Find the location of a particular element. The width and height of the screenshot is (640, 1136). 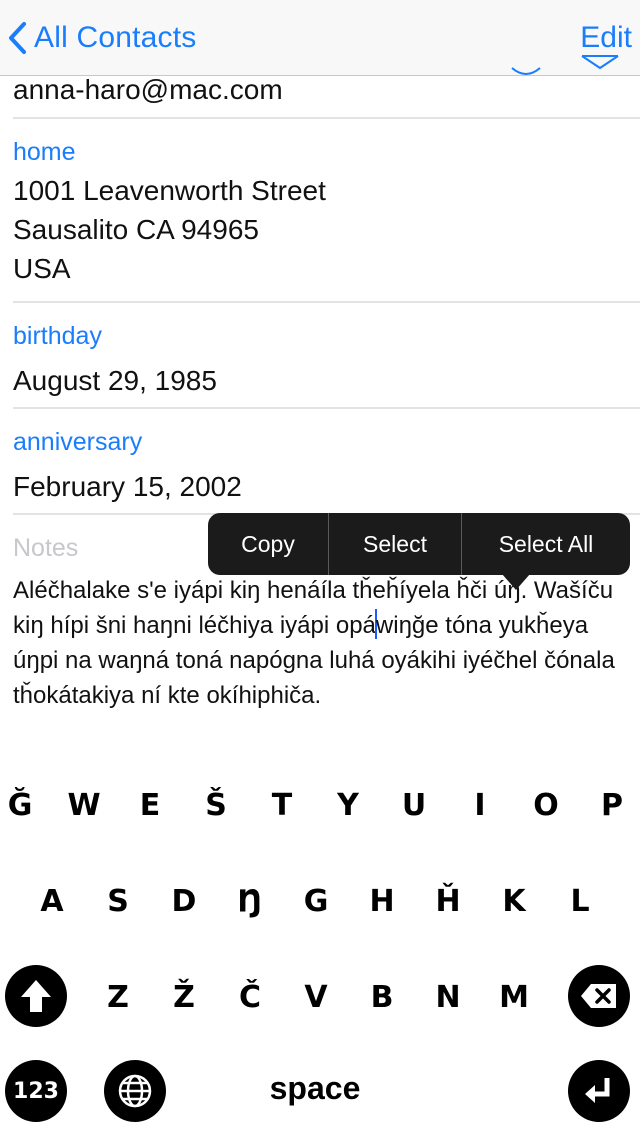

delete-key is located at coordinates (599, 996).